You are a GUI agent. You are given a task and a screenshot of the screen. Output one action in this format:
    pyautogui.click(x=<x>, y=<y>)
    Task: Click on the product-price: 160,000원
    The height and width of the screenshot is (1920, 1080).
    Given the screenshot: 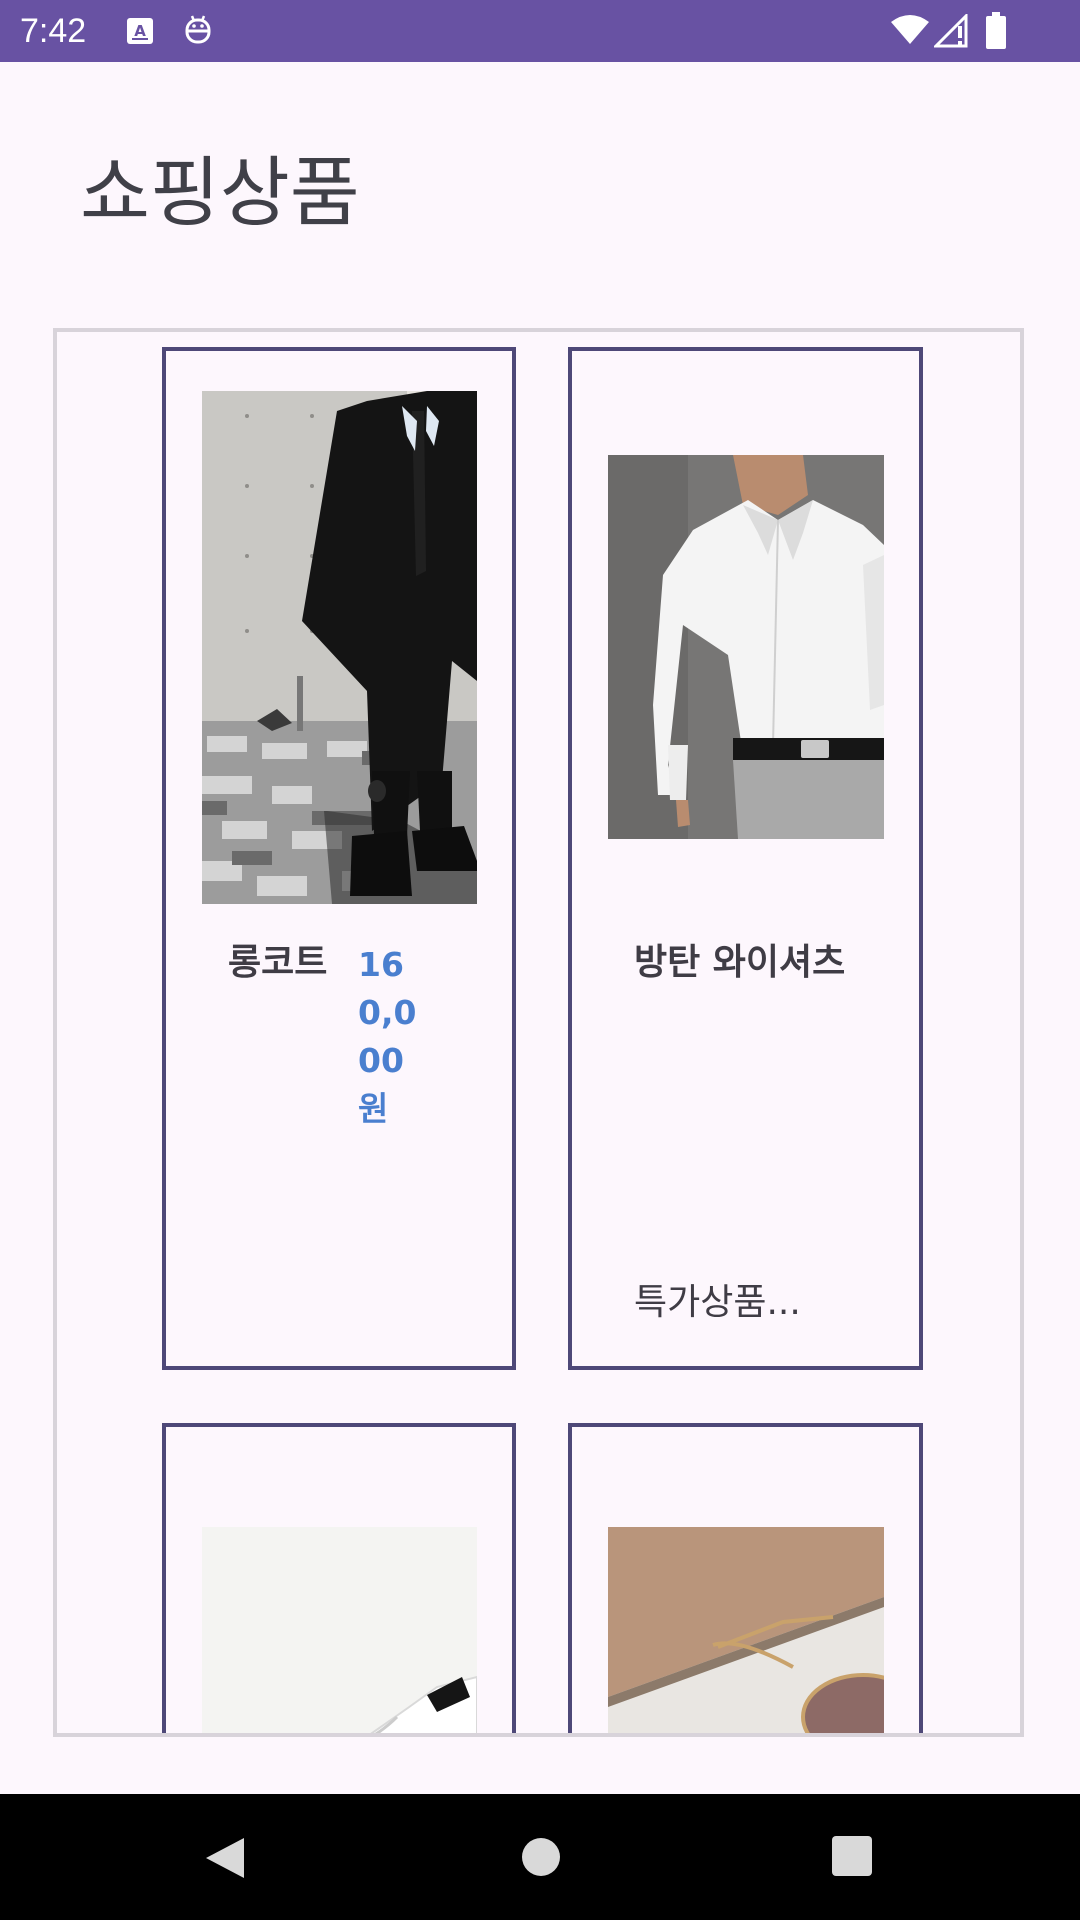 What is the action you would take?
    pyautogui.click(x=387, y=1036)
    